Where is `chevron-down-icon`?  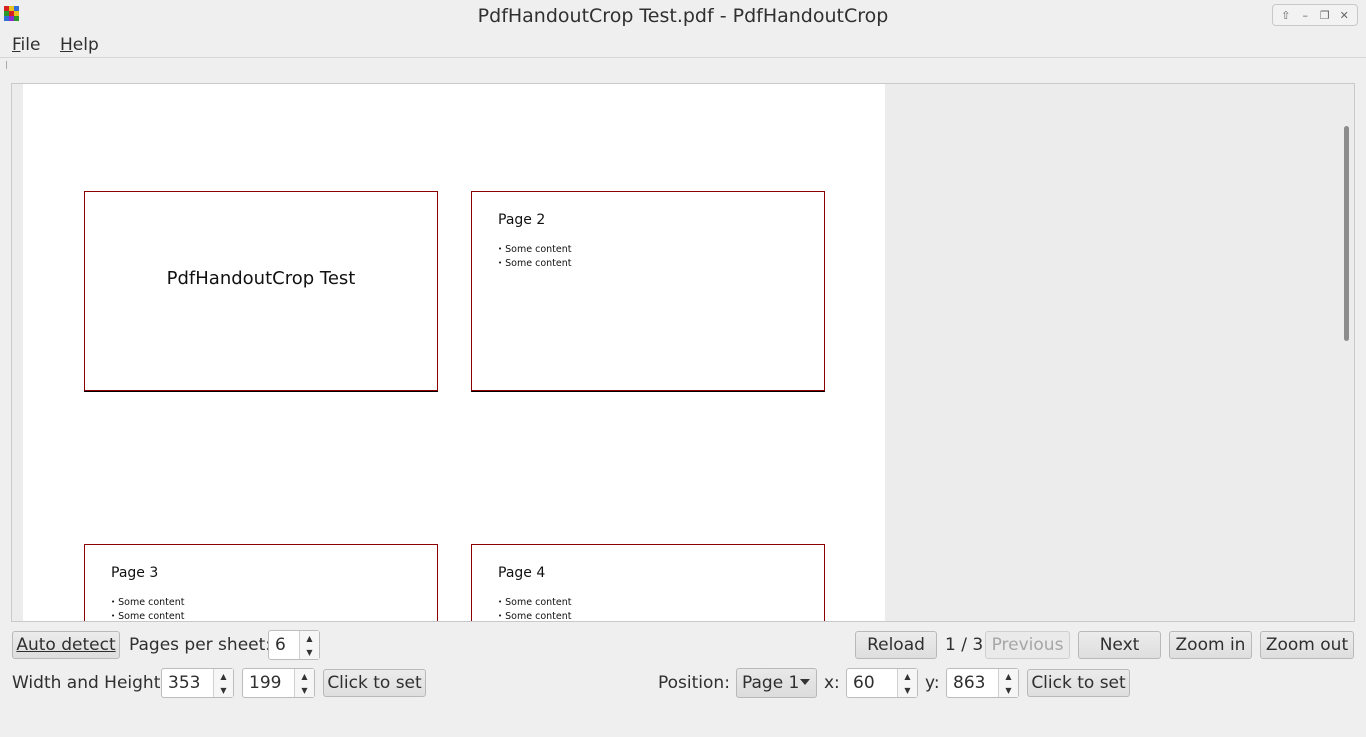
chevron-down-icon is located at coordinates (805, 682).